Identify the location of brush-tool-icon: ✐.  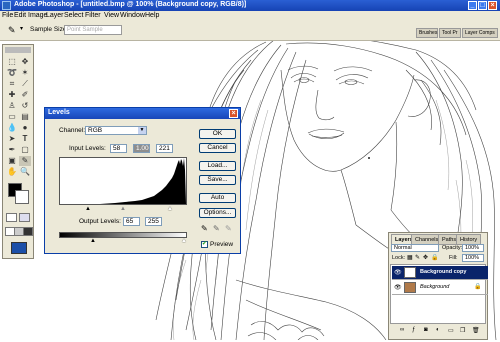
(25, 95).